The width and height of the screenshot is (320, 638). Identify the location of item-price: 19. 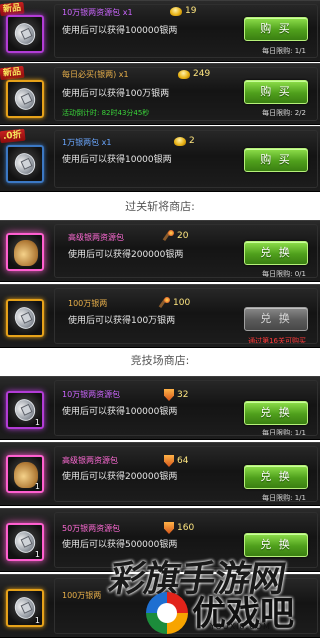
(183, 11).